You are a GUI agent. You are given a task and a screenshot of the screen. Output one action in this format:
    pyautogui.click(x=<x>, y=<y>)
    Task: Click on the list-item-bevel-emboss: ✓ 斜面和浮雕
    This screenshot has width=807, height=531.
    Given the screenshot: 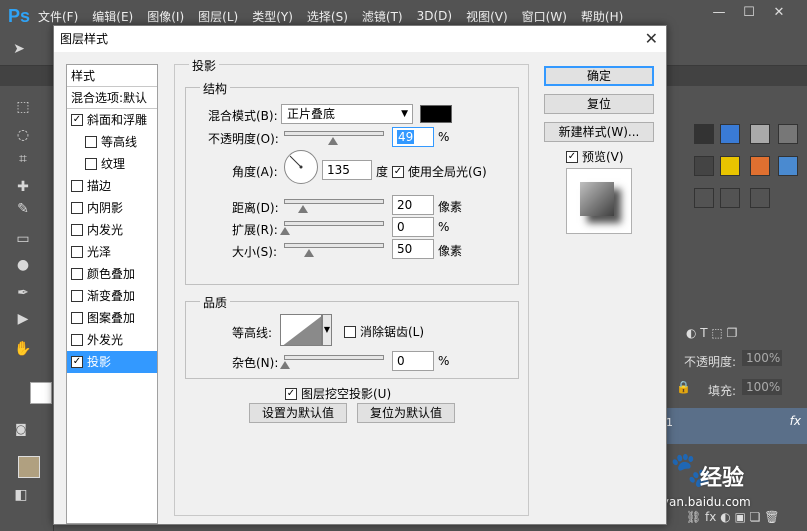 What is the action you would take?
    pyautogui.click(x=112, y=120)
    